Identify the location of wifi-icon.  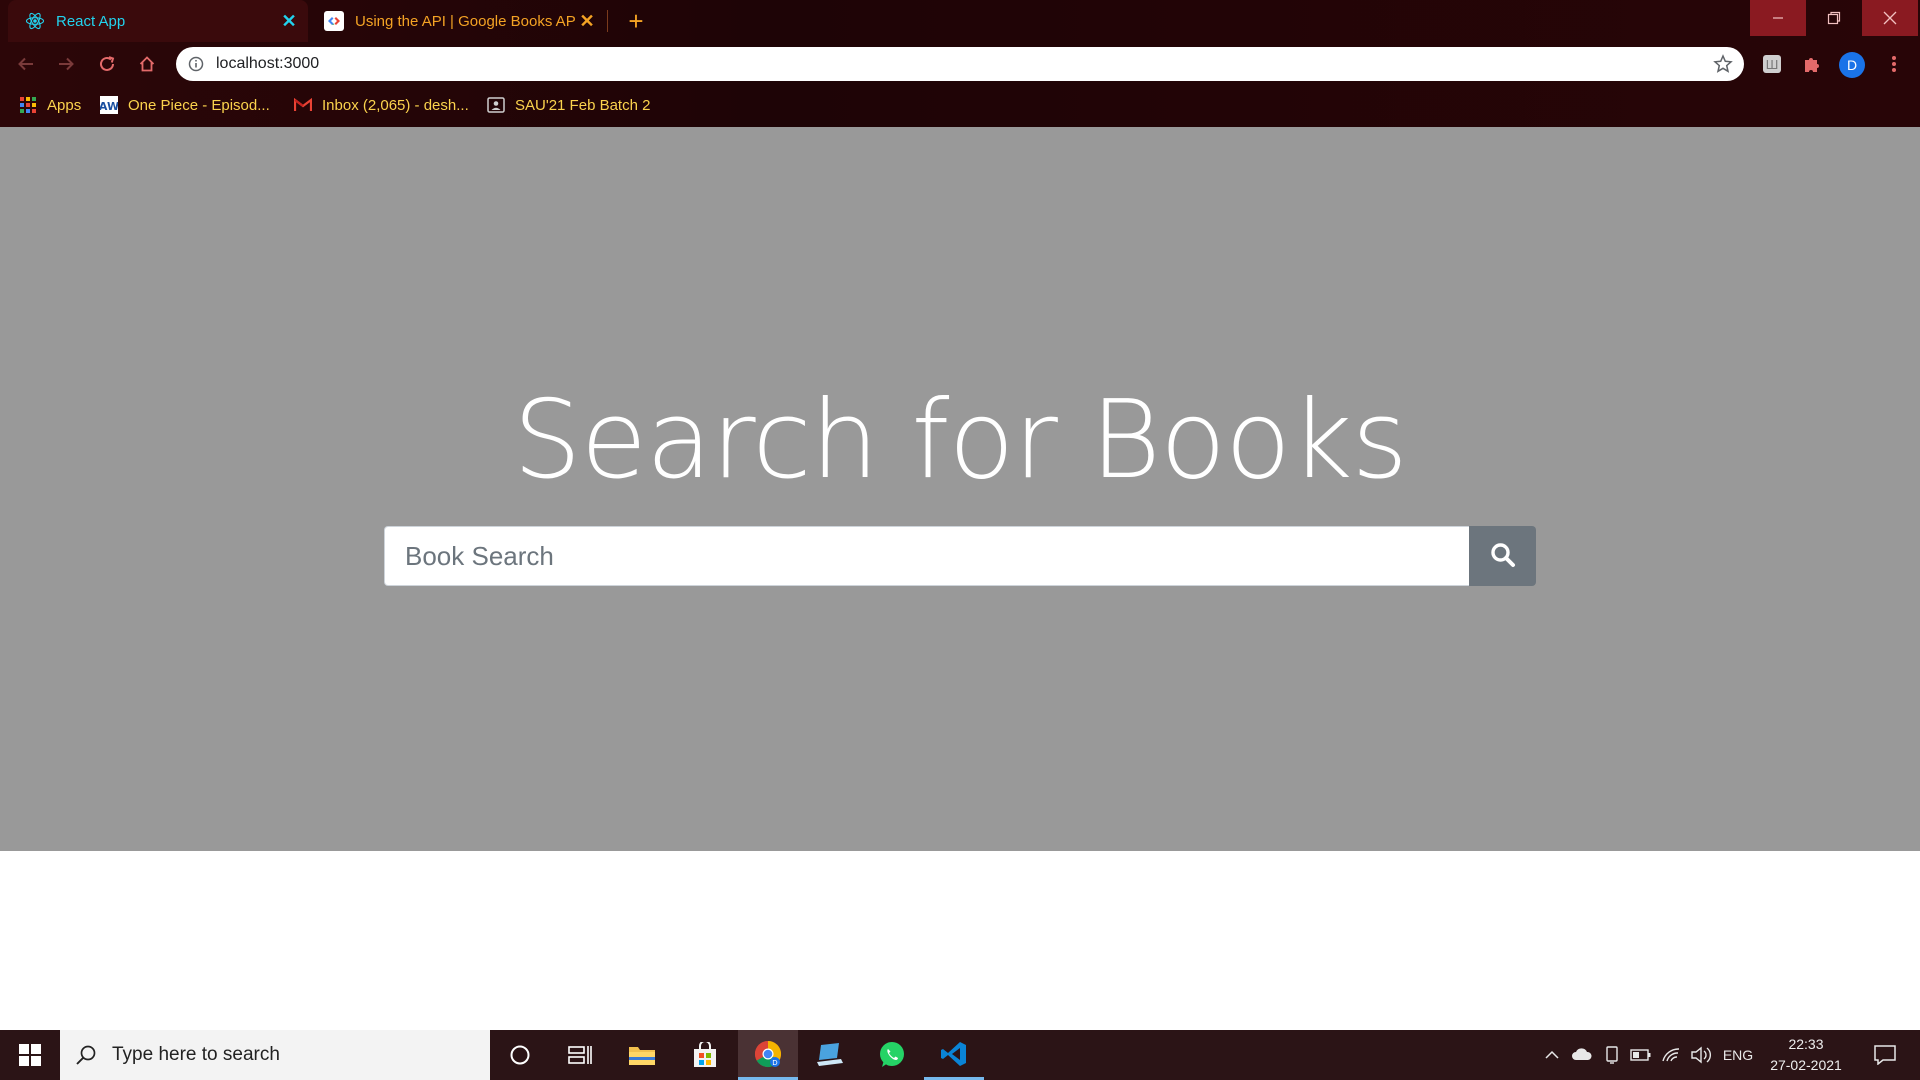
(1671, 1055).